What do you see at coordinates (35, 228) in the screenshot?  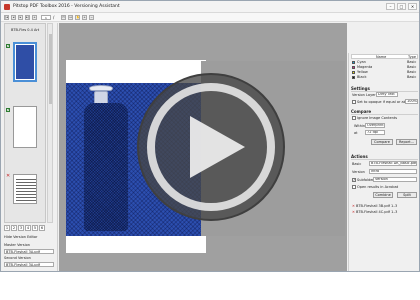 I see `page-number-button: 5` at bounding box center [35, 228].